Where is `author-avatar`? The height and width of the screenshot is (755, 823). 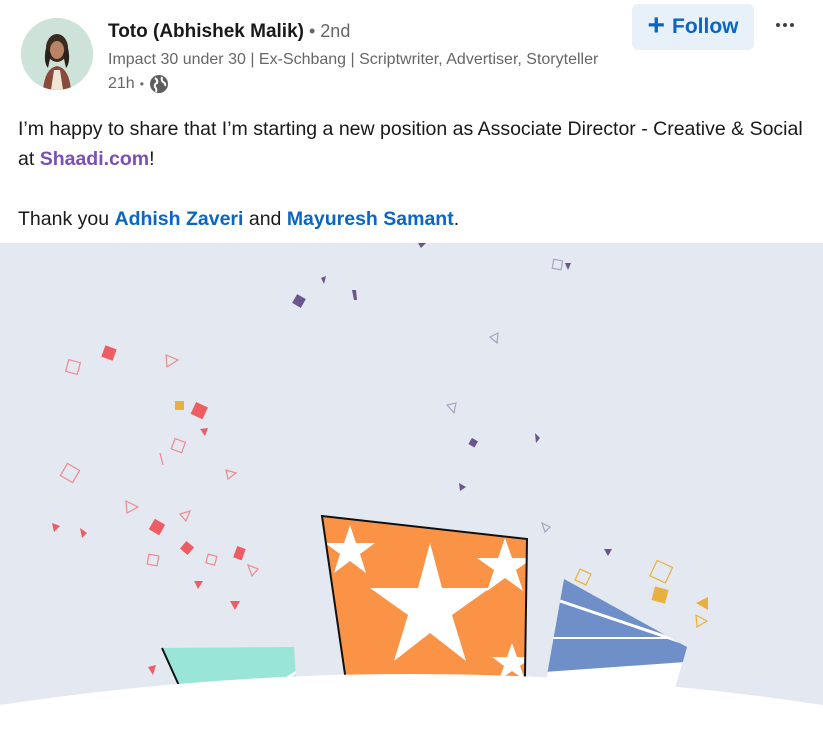
author-avatar is located at coordinates (57, 54).